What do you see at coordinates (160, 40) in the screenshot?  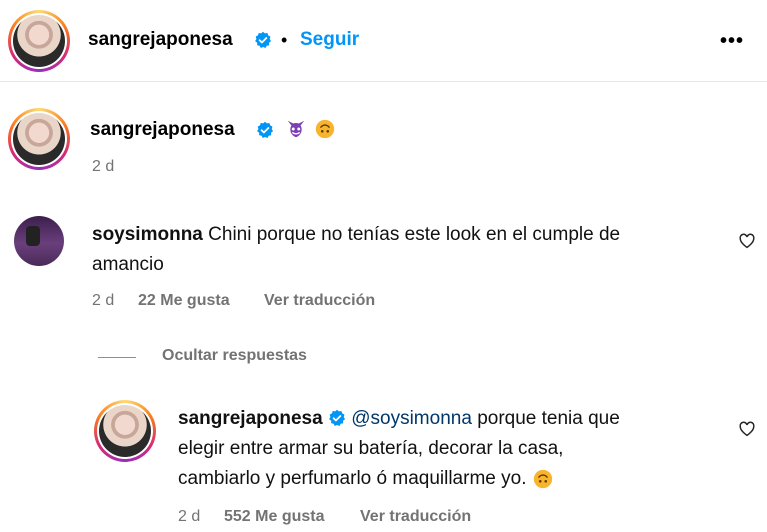 I see `header-username: sangrejaponesa` at bounding box center [160, 40].